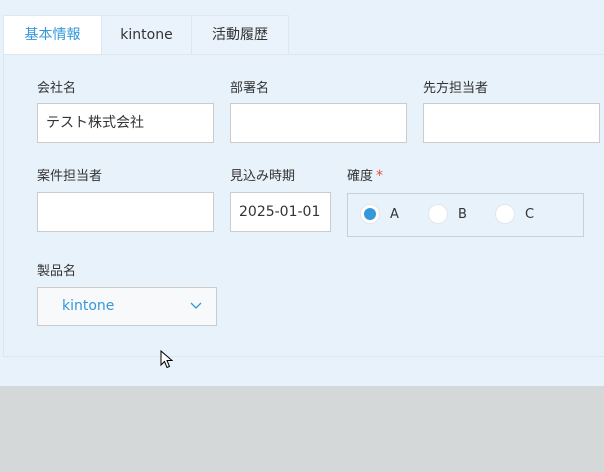 The image size is (604, 472). I want to click on radio-option-b: B, so click(447, 214).